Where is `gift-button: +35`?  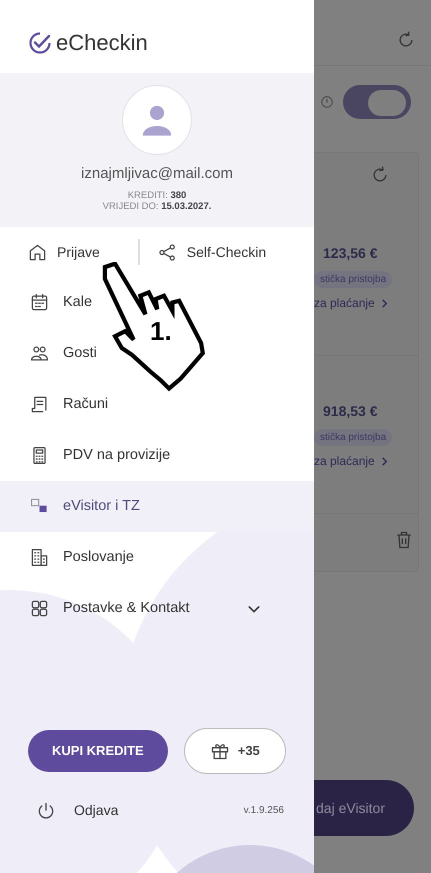 gift-button: +35 is located at coordinates (235, 751).